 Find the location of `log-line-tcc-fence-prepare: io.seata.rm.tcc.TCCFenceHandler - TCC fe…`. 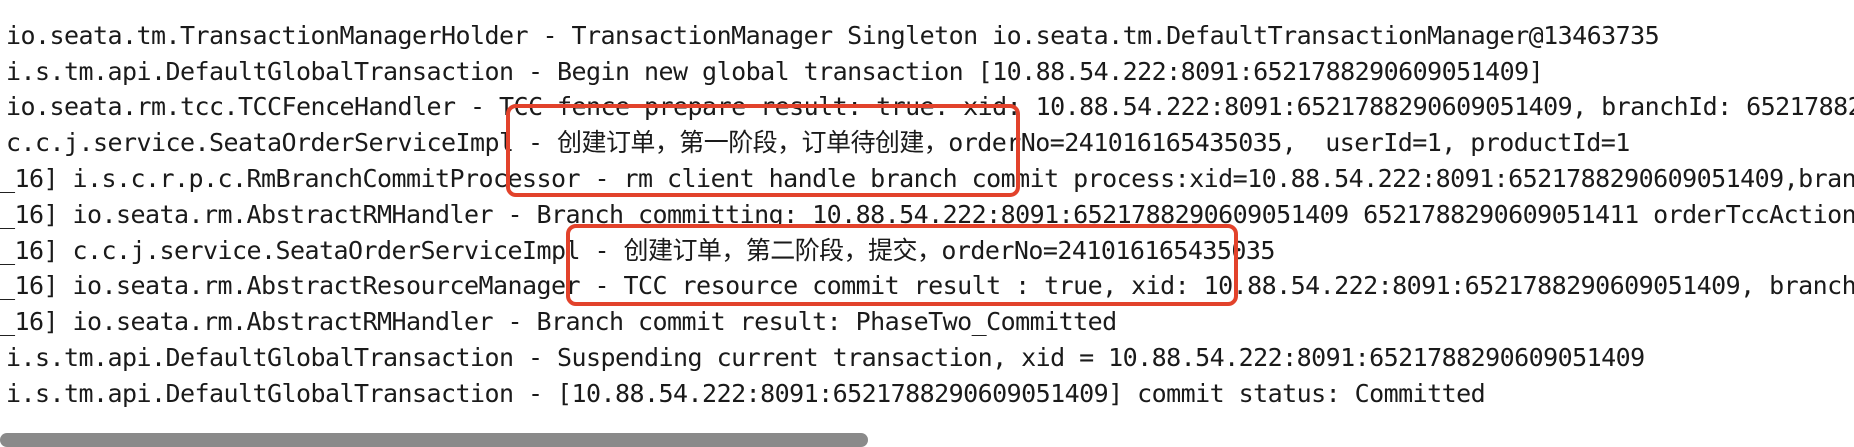

log-line-tcc-fence-prepare: io.seata.rm.tcc.TCCFenceHandler - TCC fe… is located at coordinates (930, 106).